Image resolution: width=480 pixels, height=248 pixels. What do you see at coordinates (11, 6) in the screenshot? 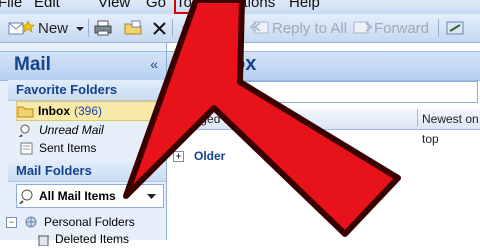
I see `menu-file: File` at bounding box center [11, 6].